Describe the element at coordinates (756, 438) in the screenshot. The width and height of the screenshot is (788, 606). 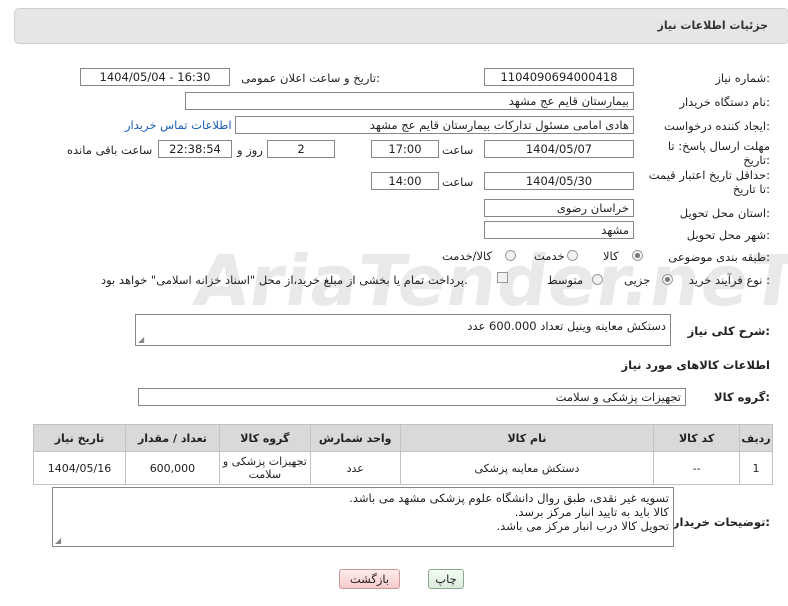
I see `col-header-row: ردیف` at that location.